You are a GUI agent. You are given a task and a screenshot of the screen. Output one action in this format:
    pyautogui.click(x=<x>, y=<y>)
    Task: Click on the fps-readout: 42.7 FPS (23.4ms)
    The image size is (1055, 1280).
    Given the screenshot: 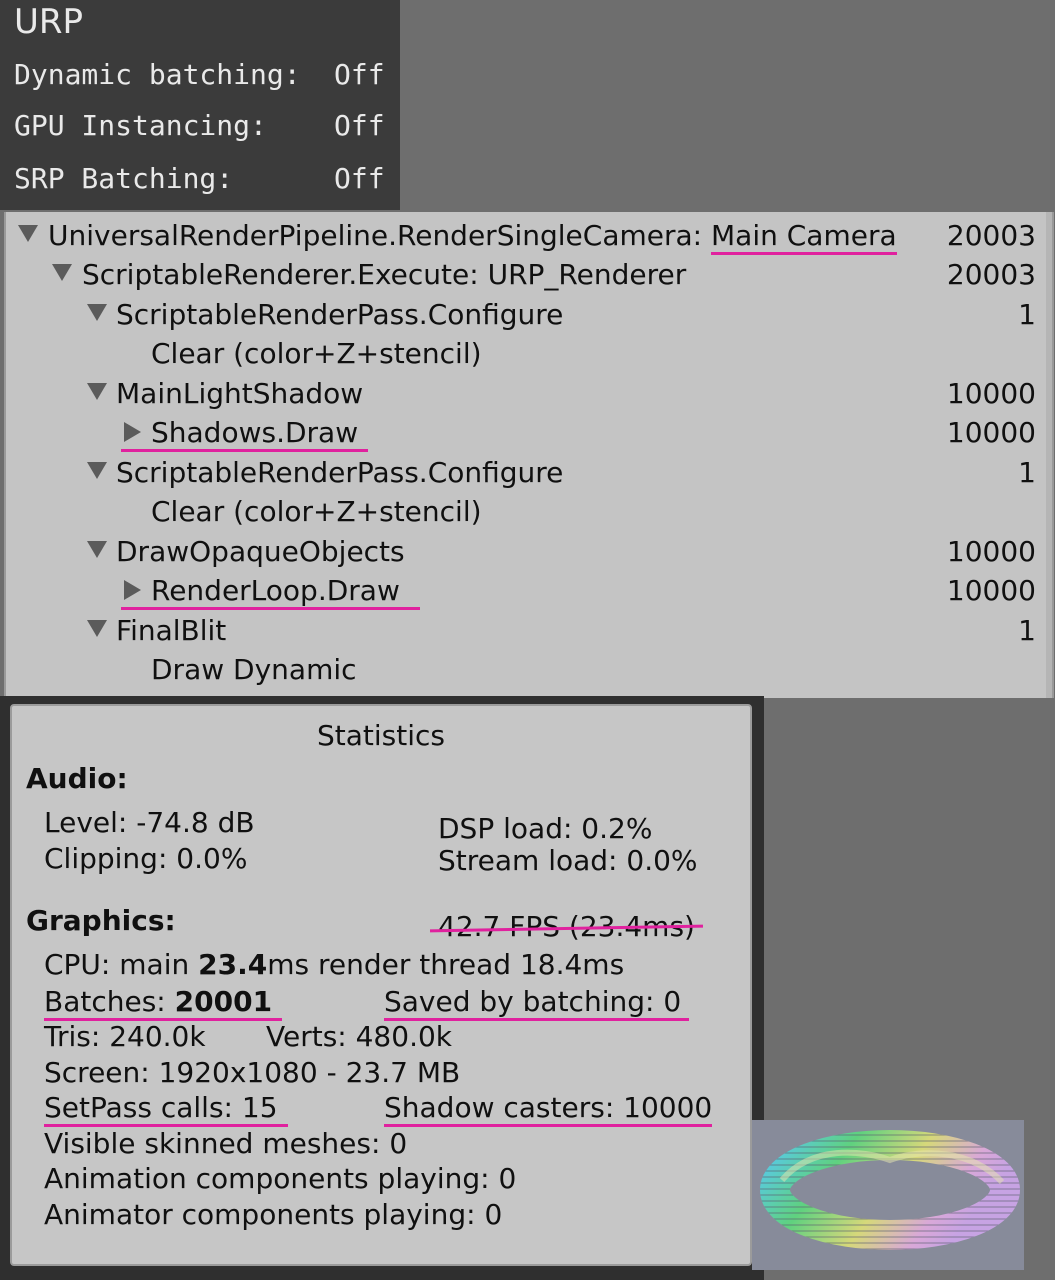 What is the action you would take?
    pyautogui.click(x=566, y=926)
    